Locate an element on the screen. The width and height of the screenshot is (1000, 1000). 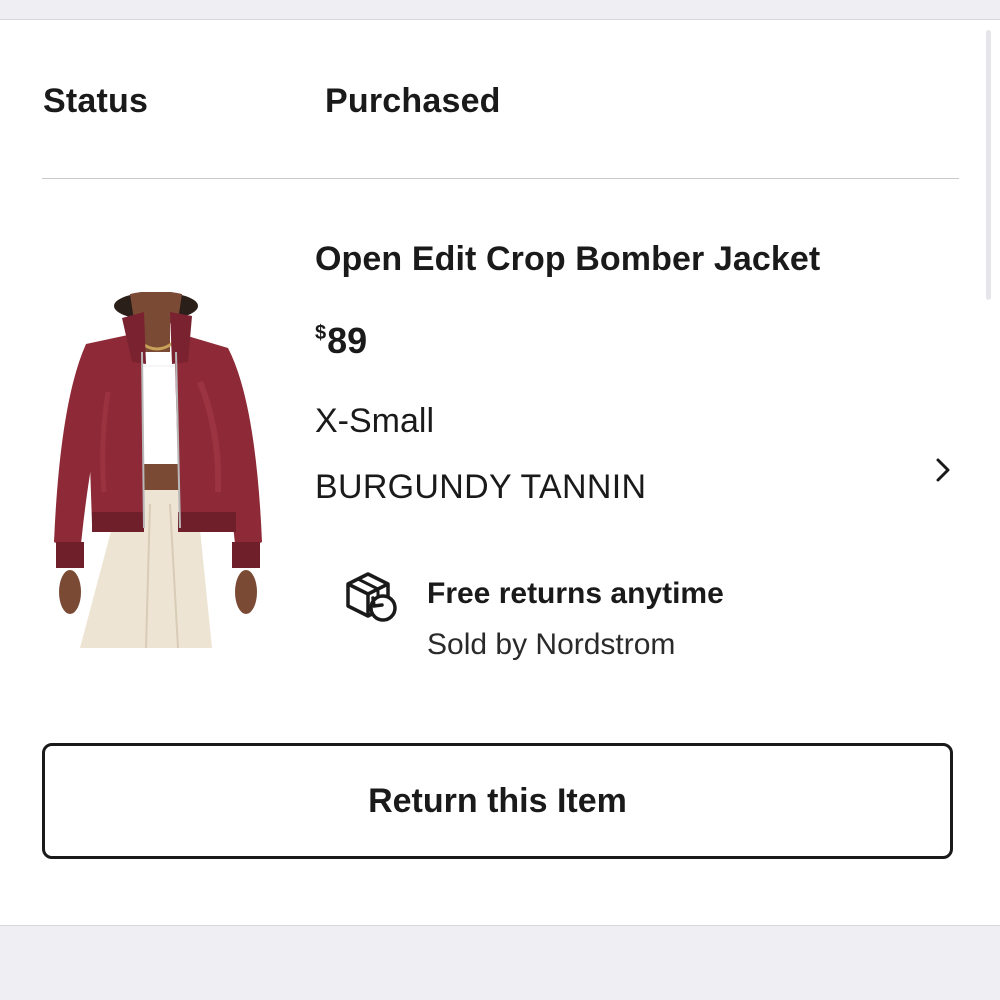
status-value: Purchased is located at coordinates (413, 101).